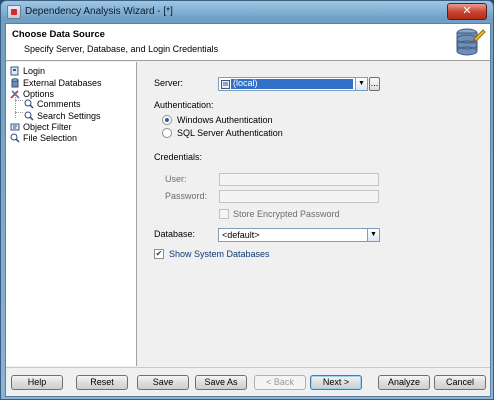 This screenshot has width=494, height=400. Describe the element at coordinates (176, 179) in the screenshot. I see `user-label: User:` at that location.